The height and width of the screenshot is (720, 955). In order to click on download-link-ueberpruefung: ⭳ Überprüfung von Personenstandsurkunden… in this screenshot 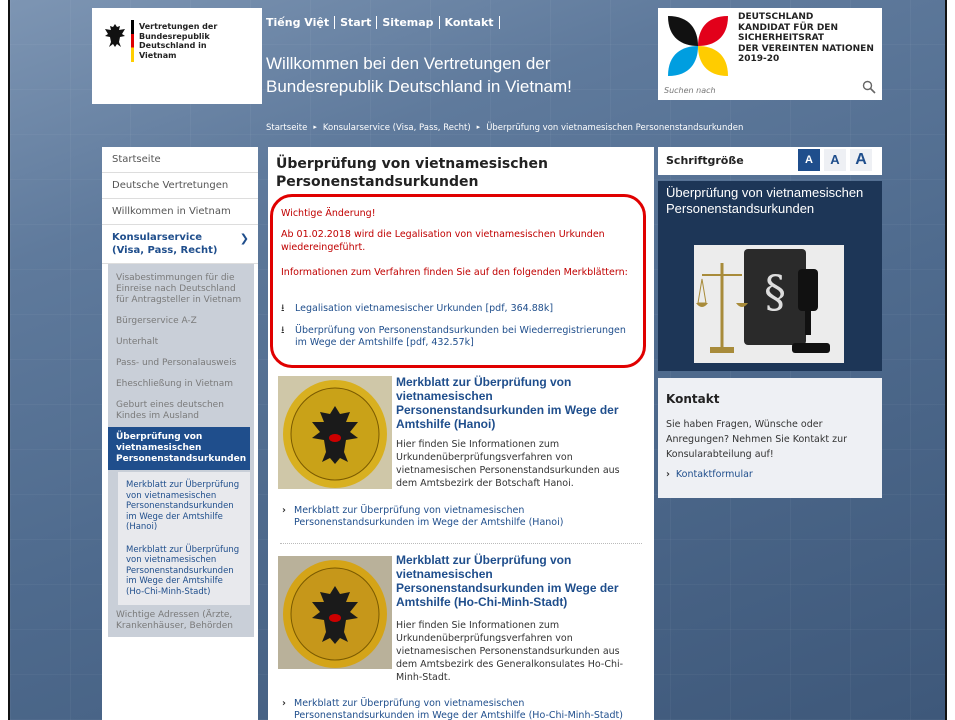, I will do `click(456, 337)`.